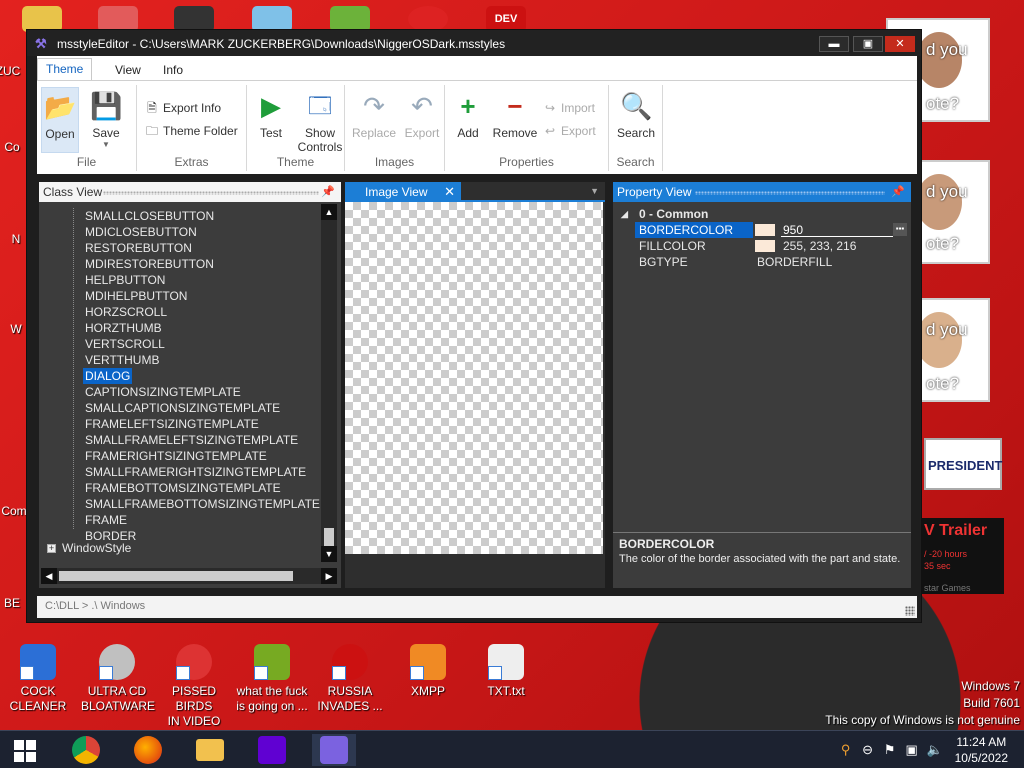  I want to click on ribbon-group-images: ↷ Replace ↶ Export Images, so click(395, 128).